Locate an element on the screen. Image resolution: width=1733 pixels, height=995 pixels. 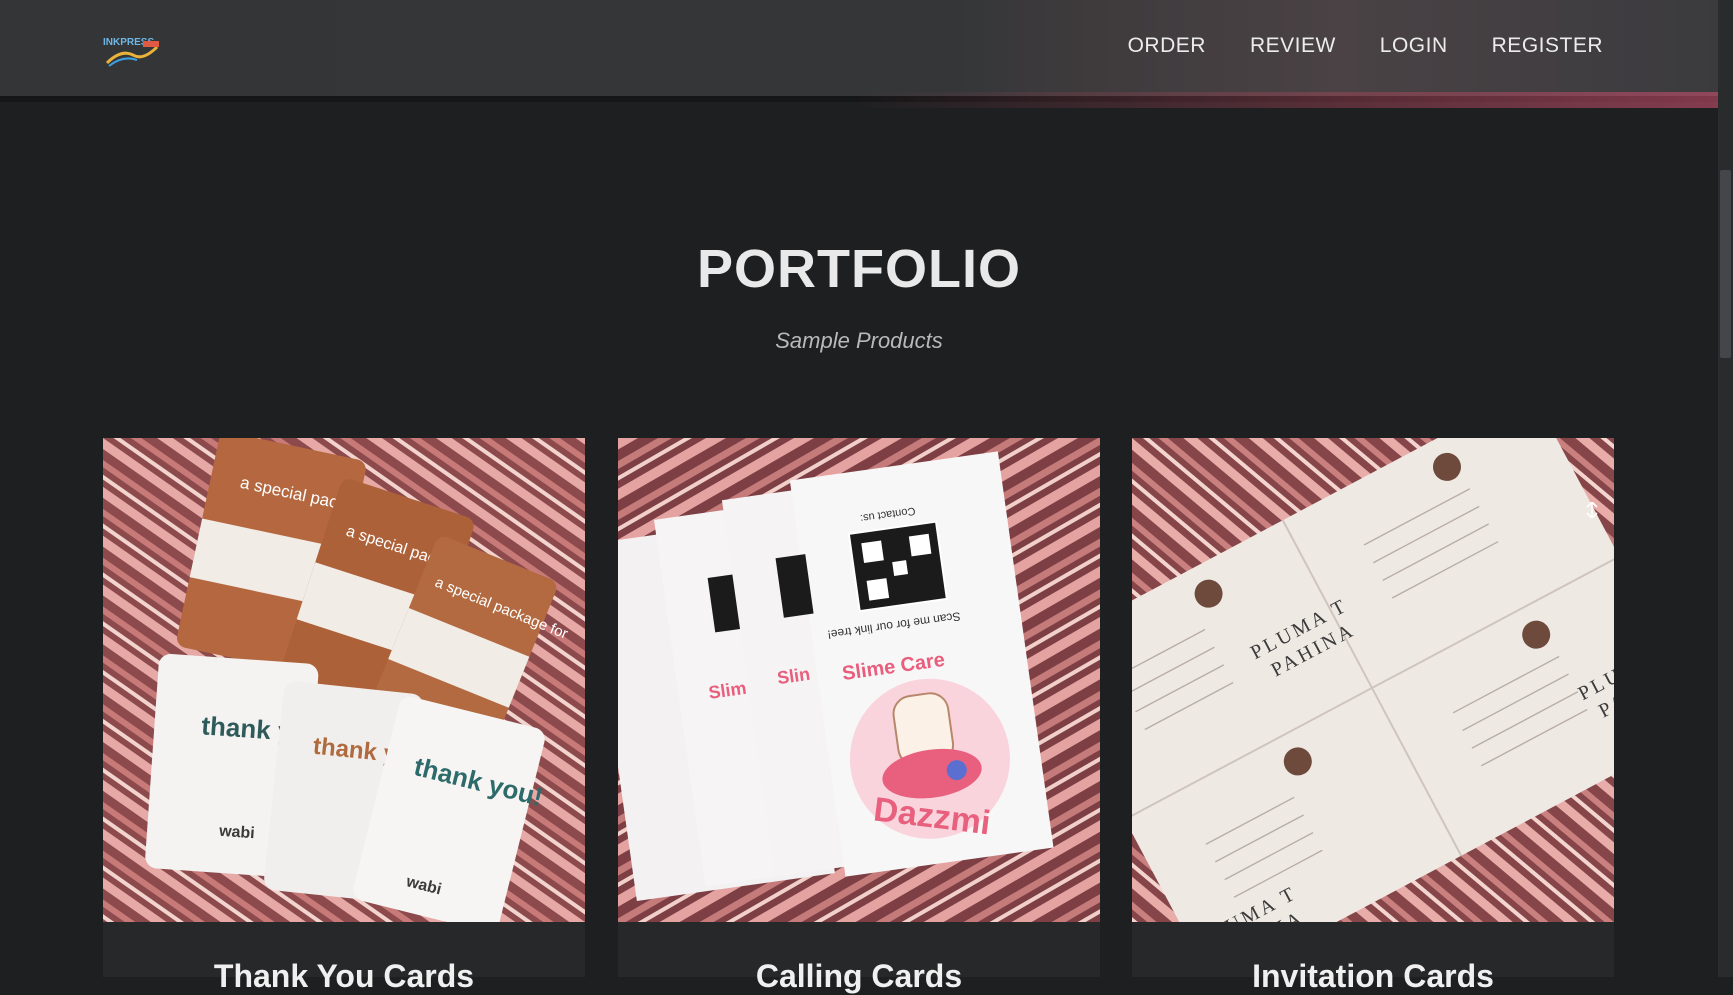
scrollbar-thumb is located at coordinates (1725, 264).